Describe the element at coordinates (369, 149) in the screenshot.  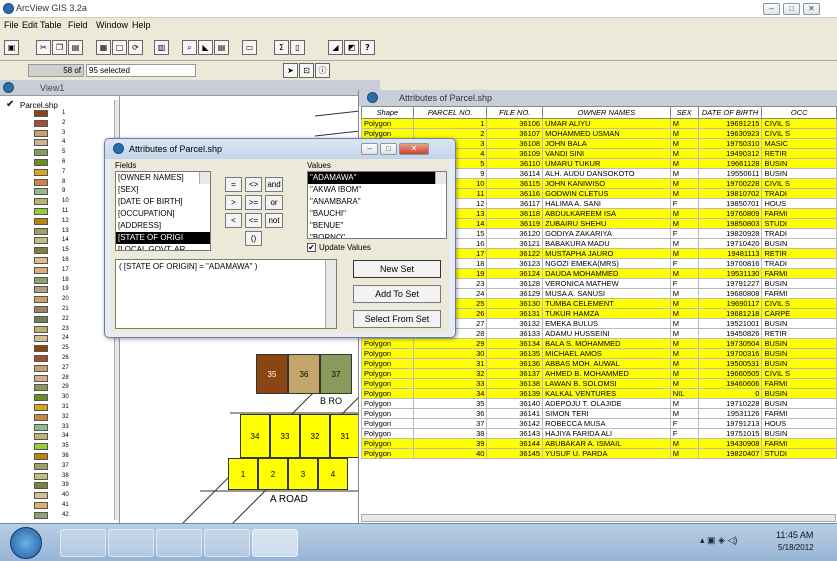
I see `dialog-minimize-button: –` at that location.